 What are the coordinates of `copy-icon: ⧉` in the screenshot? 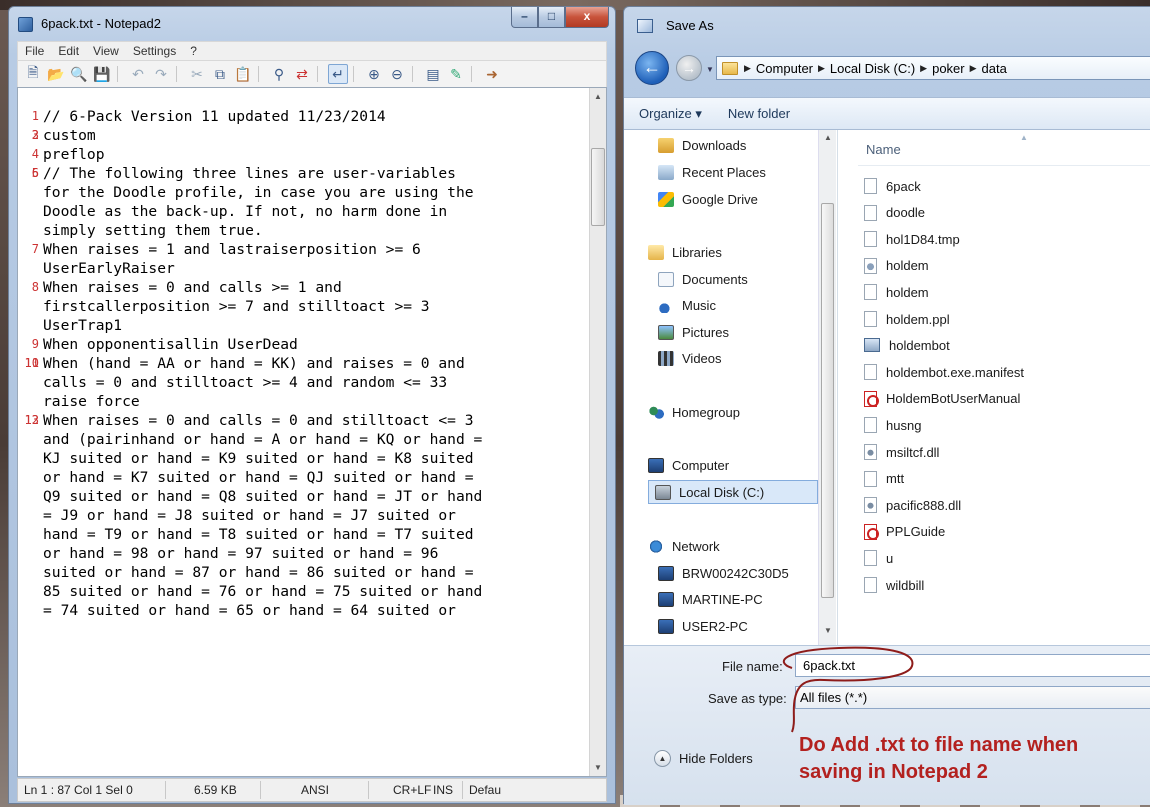 It's located at (220, 74).